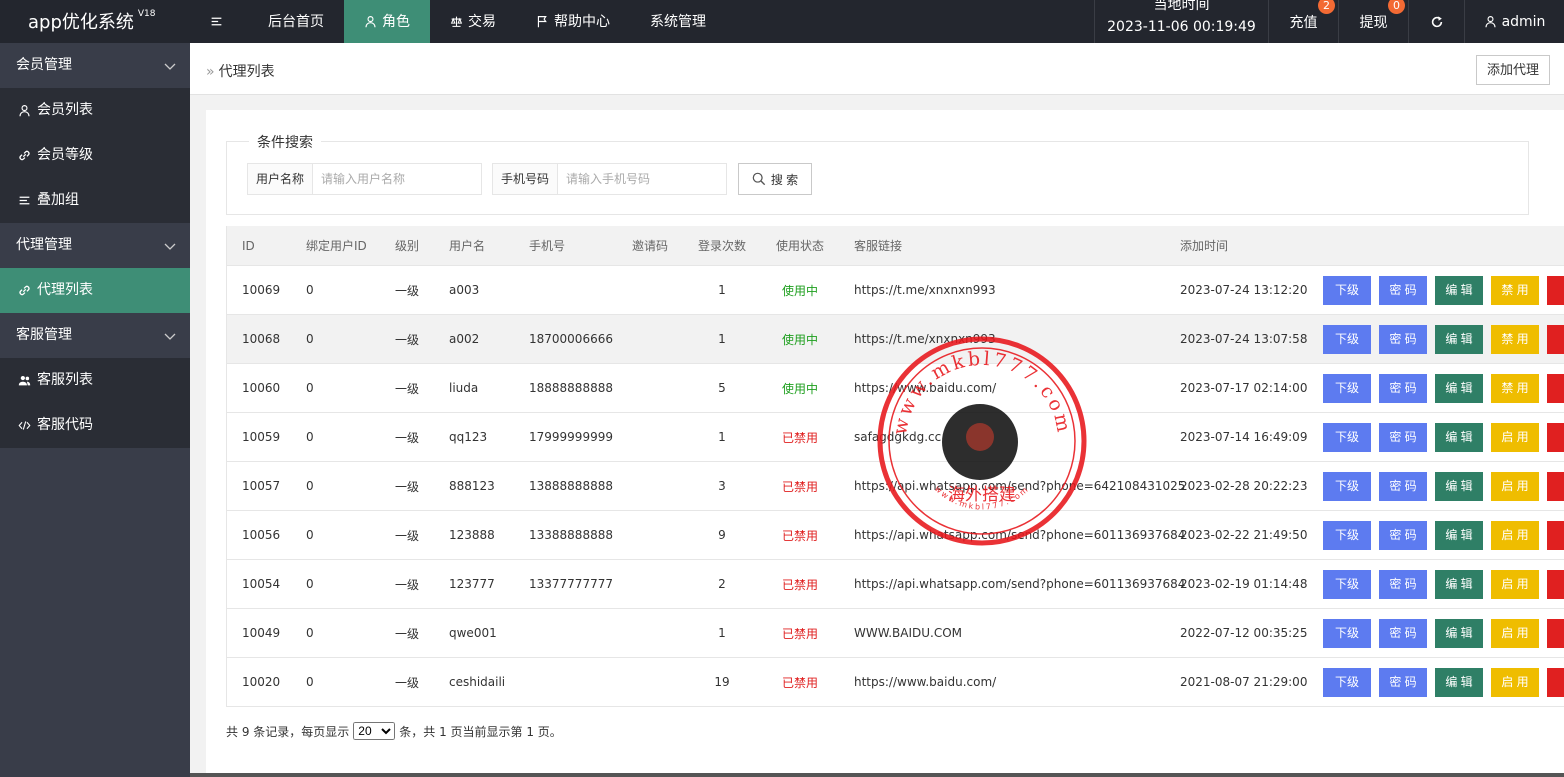  What do you see at coordinates (261, 633) in the screenshot?
I see `table-cell-id: 10049` at bounding box center [261, 633].